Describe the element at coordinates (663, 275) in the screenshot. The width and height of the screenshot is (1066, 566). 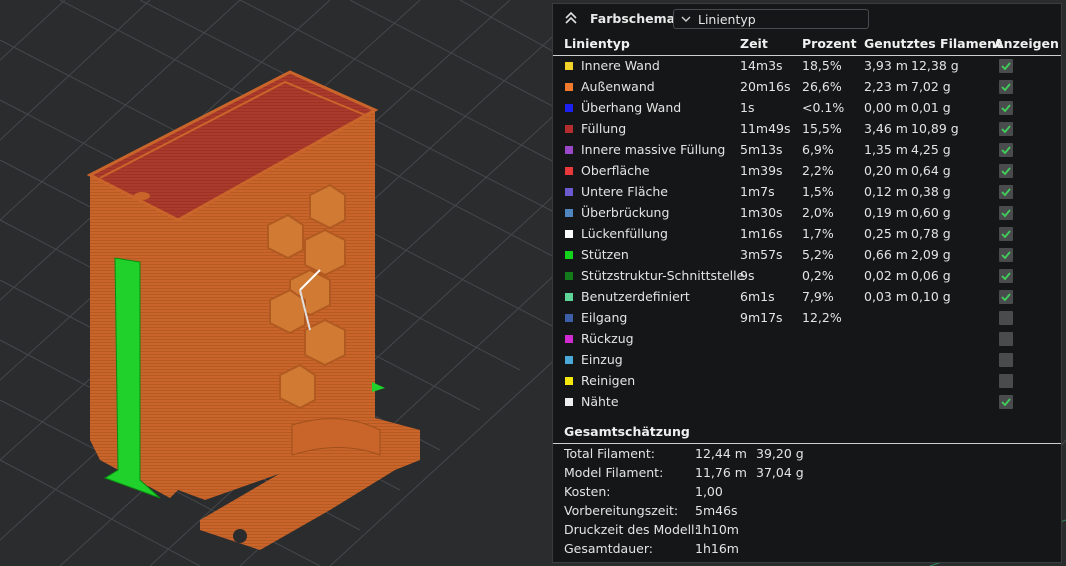
I see `linetype-name: Stützstruktur-Schnittstelle` at that location.